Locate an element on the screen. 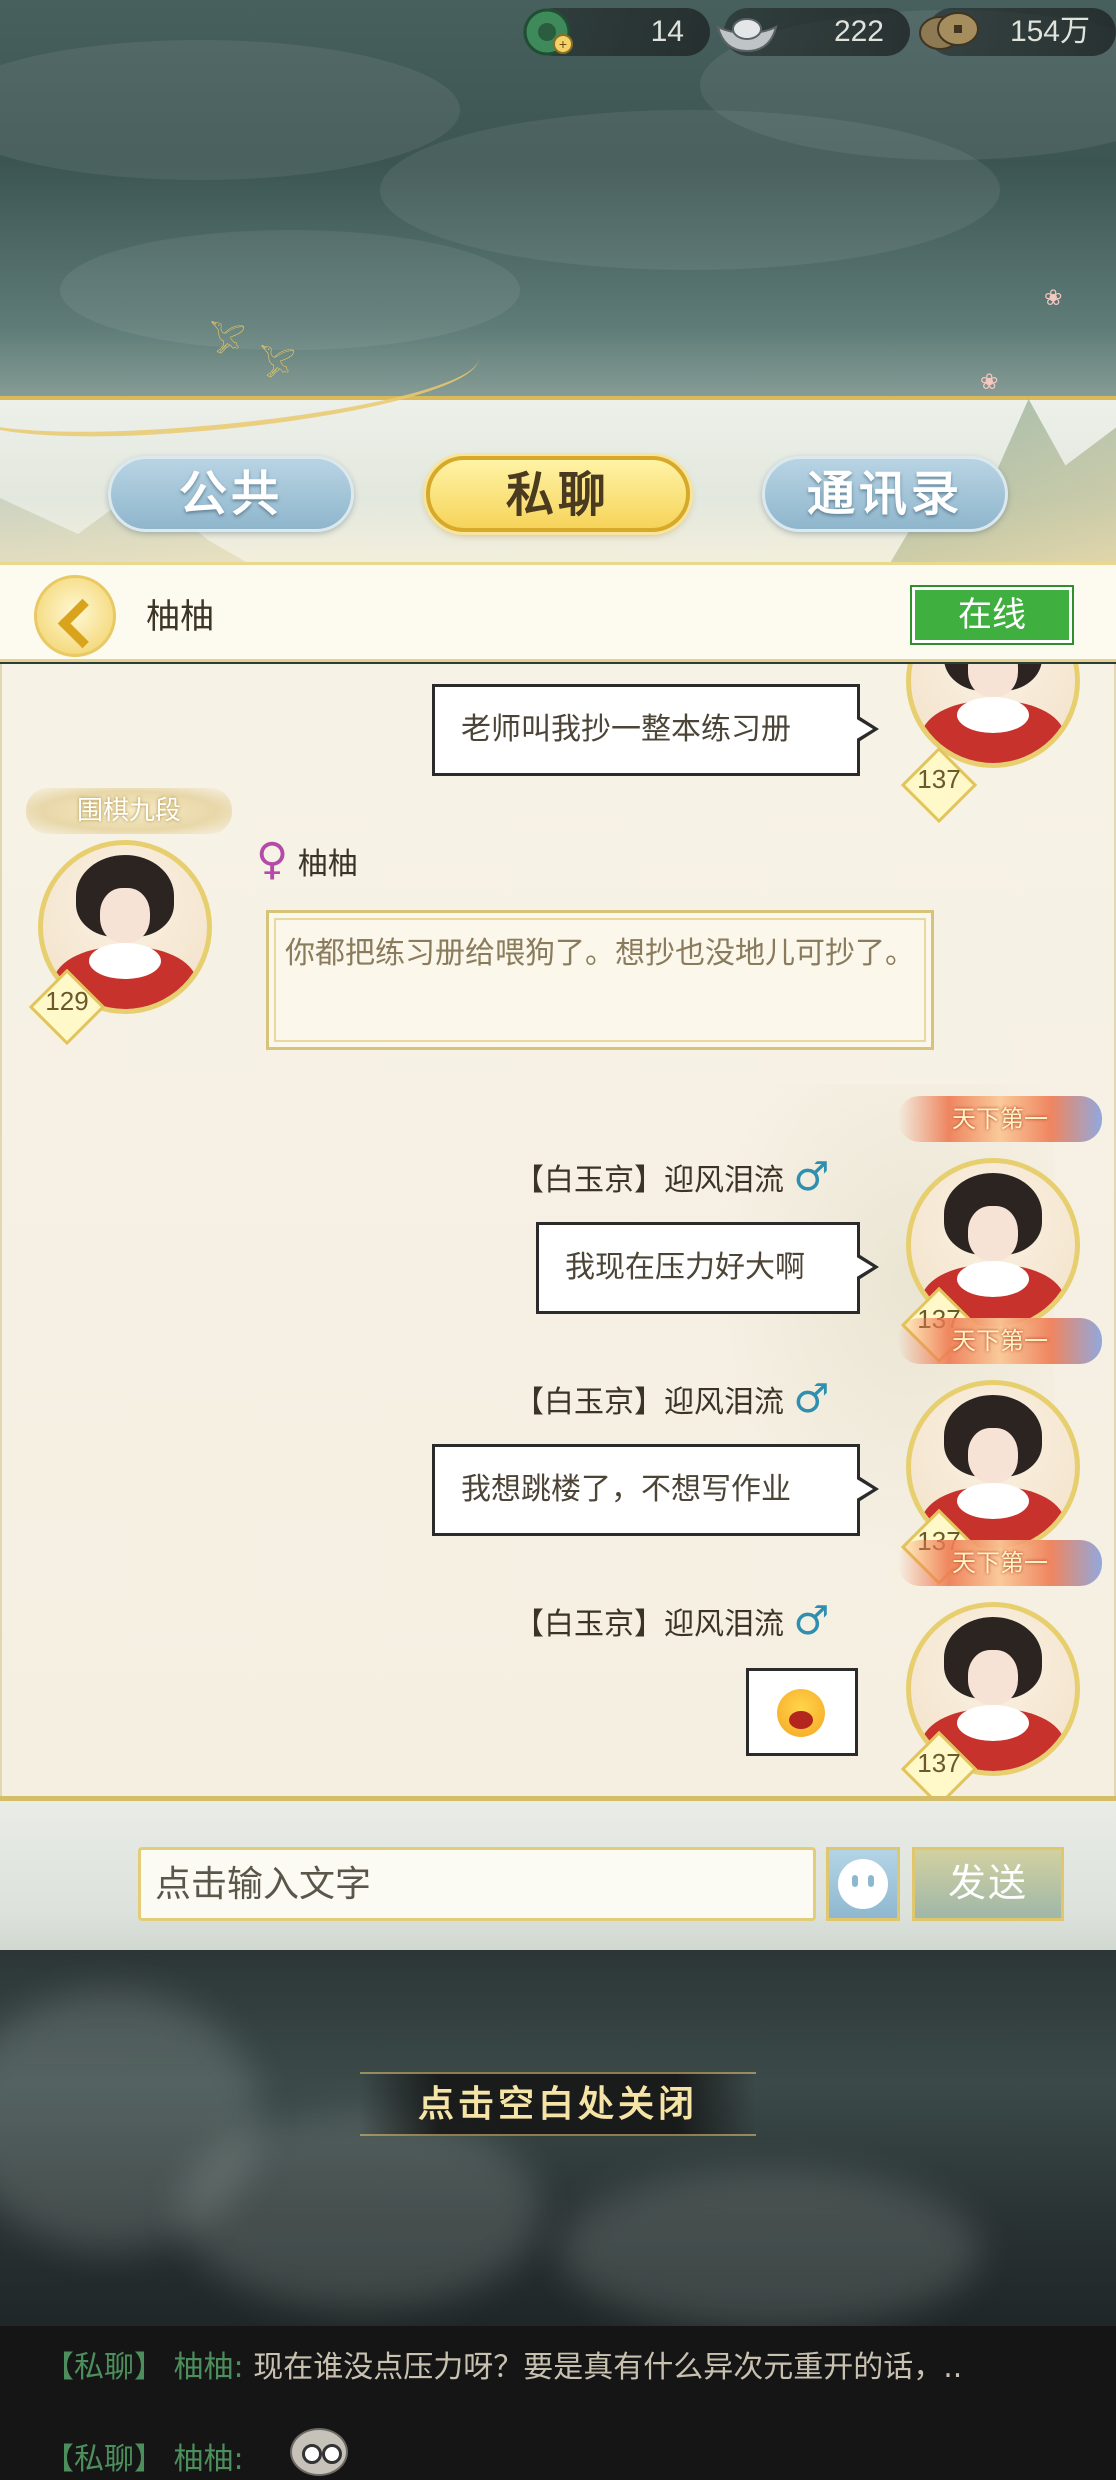 Image resolution: width=1116 pixels, height=2480 pixels. crying-laughing-emoji-icon is located at coordinates (801, 1713).